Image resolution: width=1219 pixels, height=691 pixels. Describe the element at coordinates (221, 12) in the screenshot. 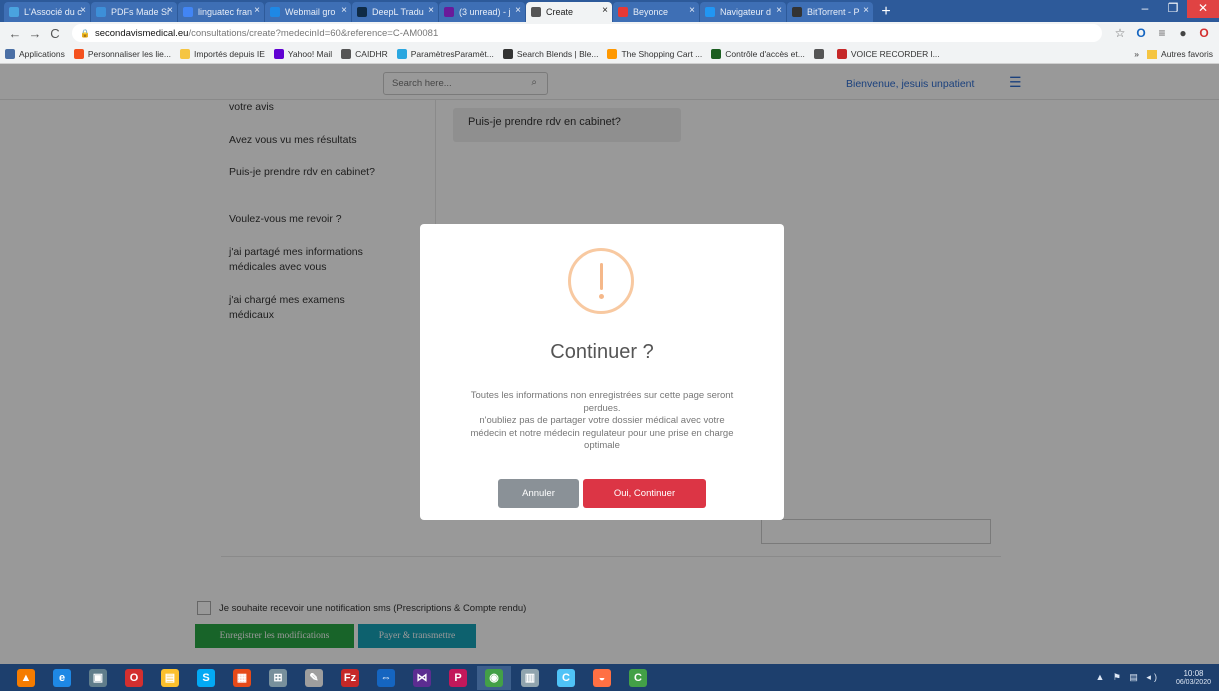

I see `browser-tab: linguatec fran ×` at that location.